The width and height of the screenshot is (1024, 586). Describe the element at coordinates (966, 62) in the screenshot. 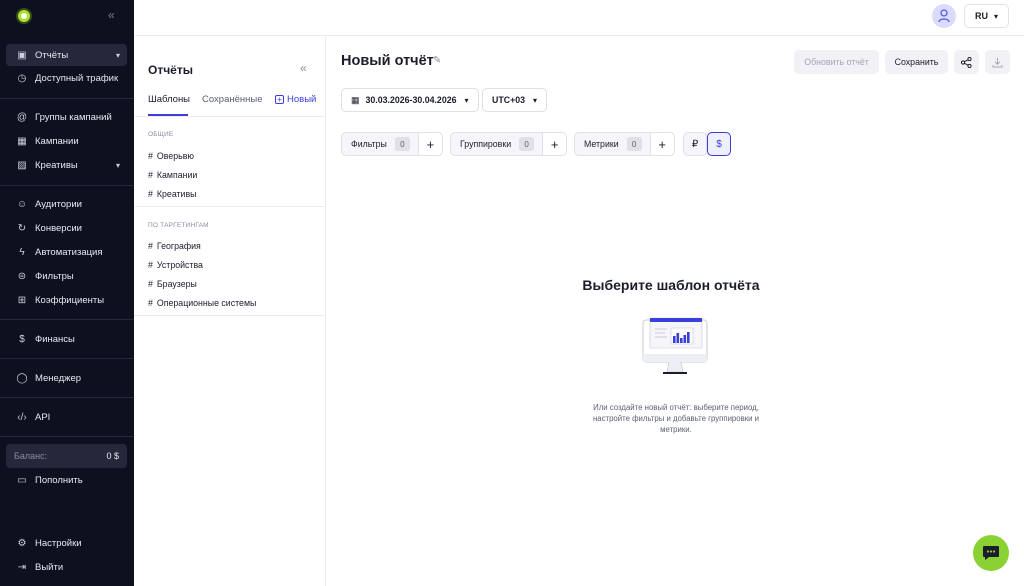

I see `share-button` at that location.